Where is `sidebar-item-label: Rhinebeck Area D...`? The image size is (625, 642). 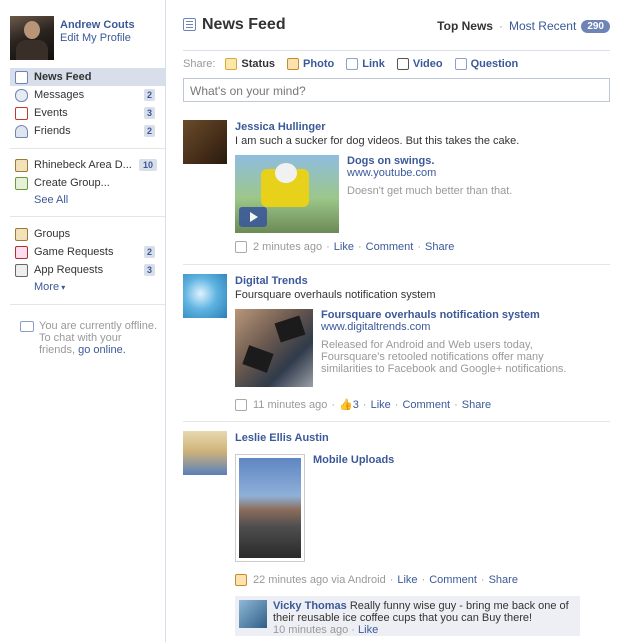 sidebar-item-label: Rhinebeck Area D... is located at coordinates (83, 165).